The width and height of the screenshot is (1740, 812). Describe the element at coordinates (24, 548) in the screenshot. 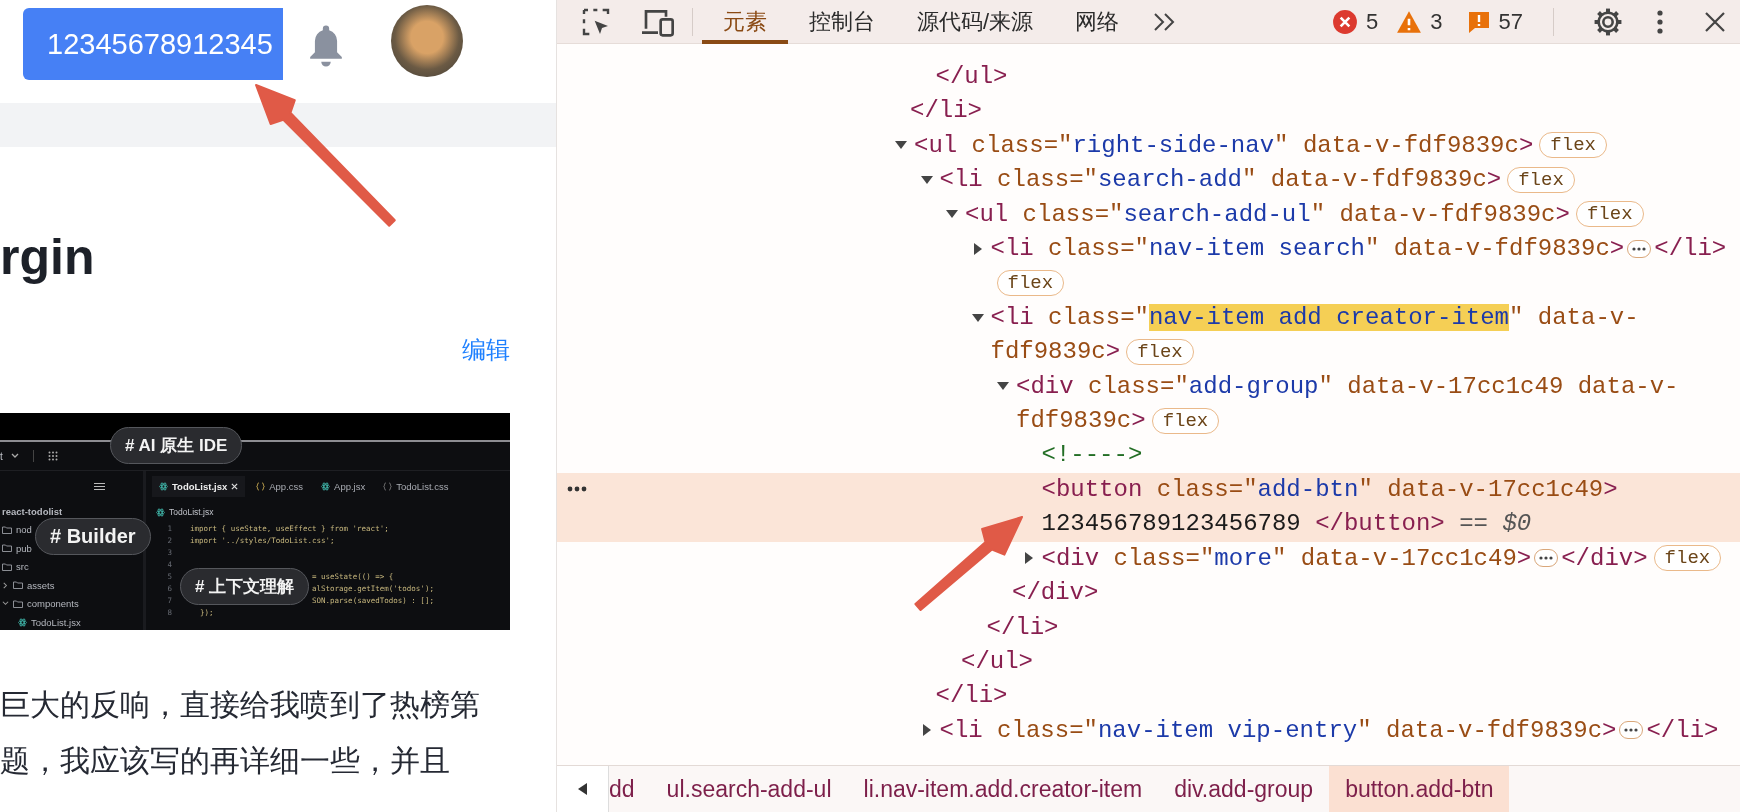

I see `file-tree-item: pub` at that location.